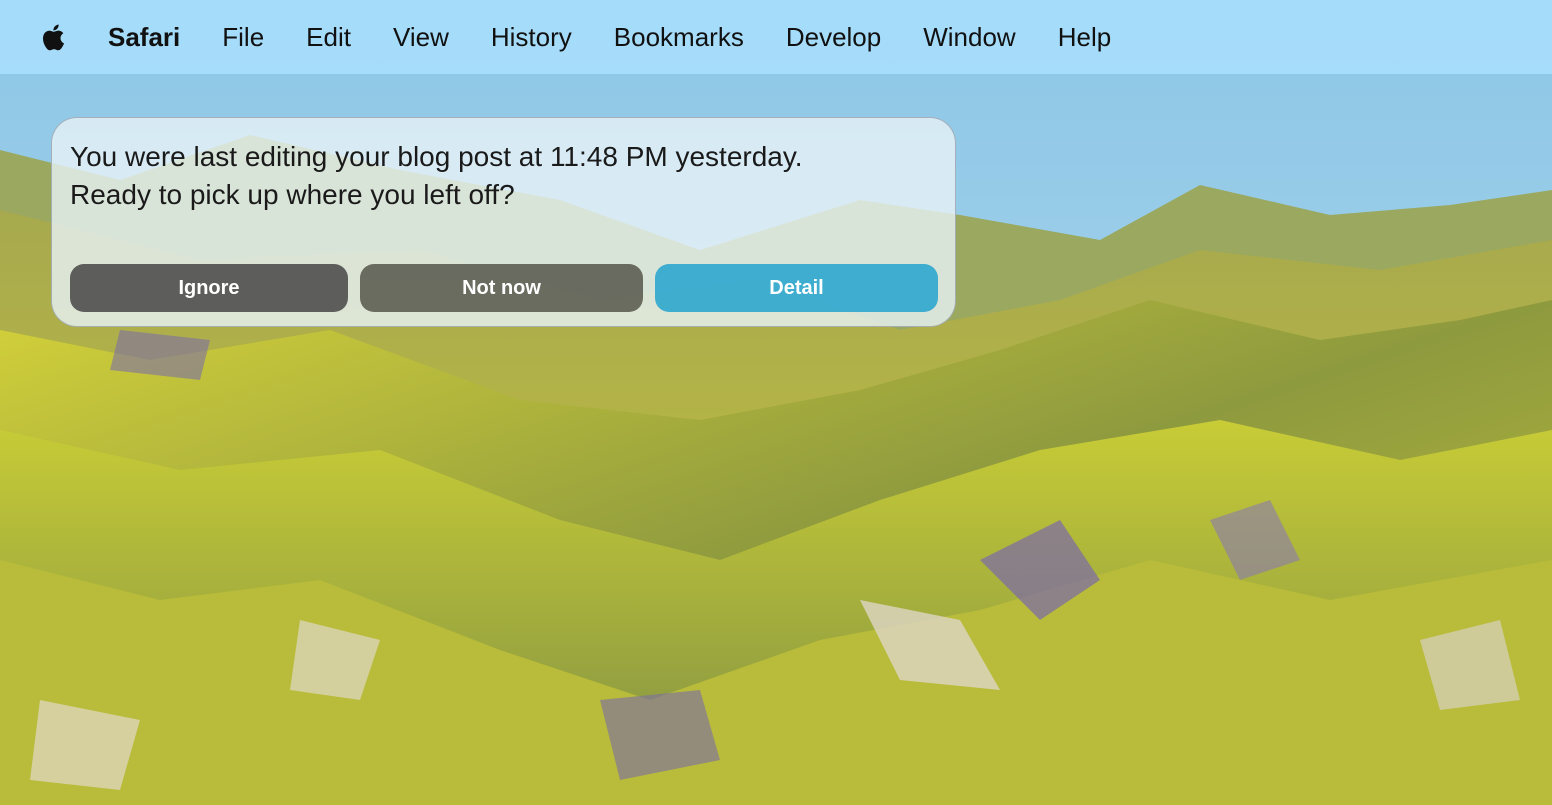 The image size is (1552, 805). What do you see at coordinates (144, 37) in the screenshot?
I see `menu-app-name: Safari` at bounding box center [144, 37].